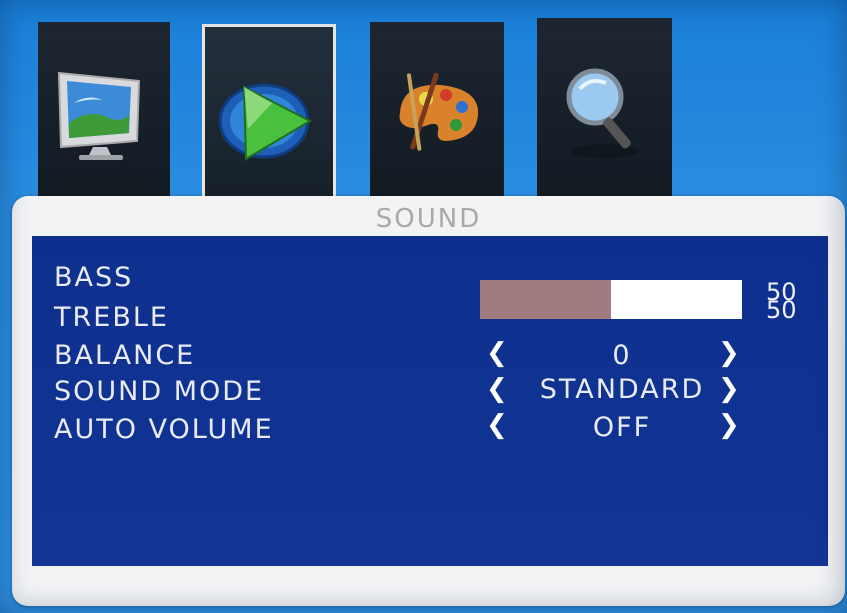  Describe the element at coordinates (622, 355) in the screenshot. I see `balance-value: 0` at that location.